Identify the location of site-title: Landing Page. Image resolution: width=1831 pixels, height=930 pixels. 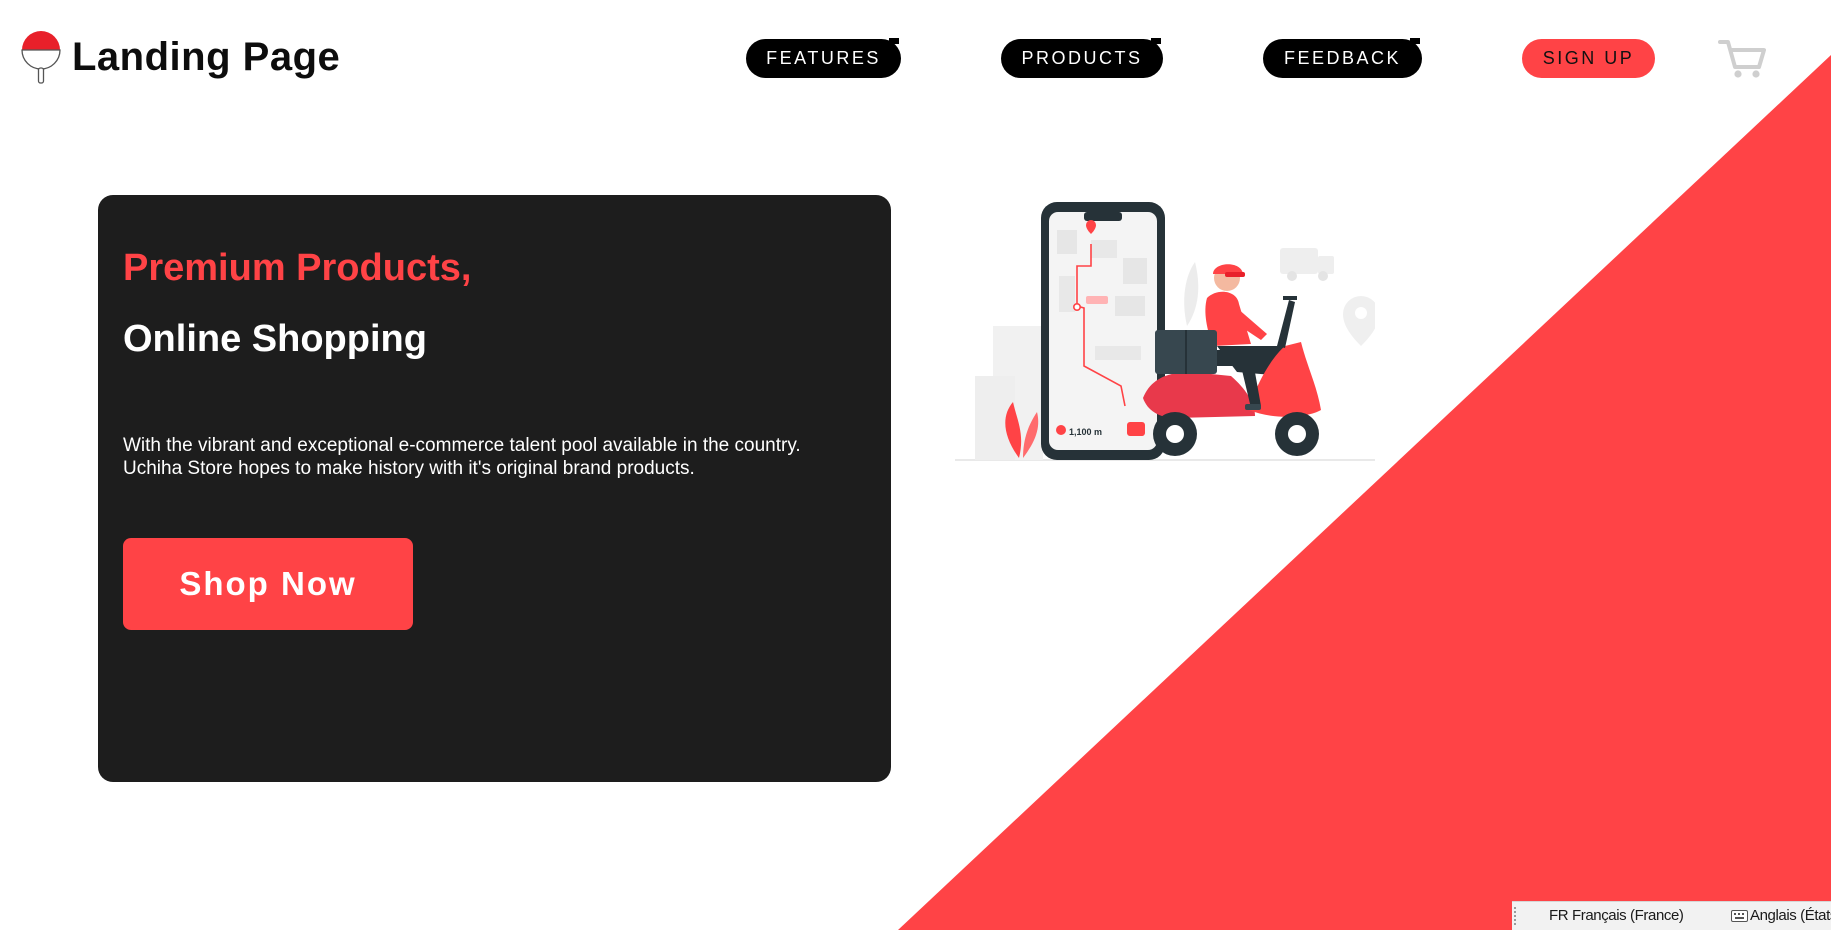
(206, 56).